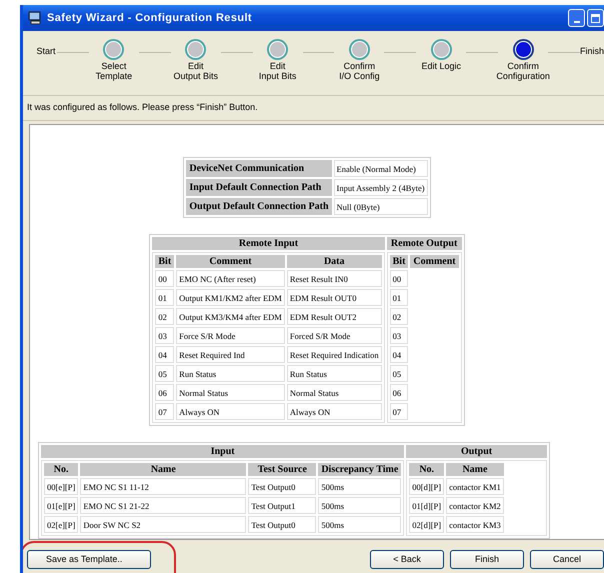  What do you see at coordinates (195, 71) in the screenshot?
I see `step-label: Edit Output Bits` at bounding box center [195, 71].